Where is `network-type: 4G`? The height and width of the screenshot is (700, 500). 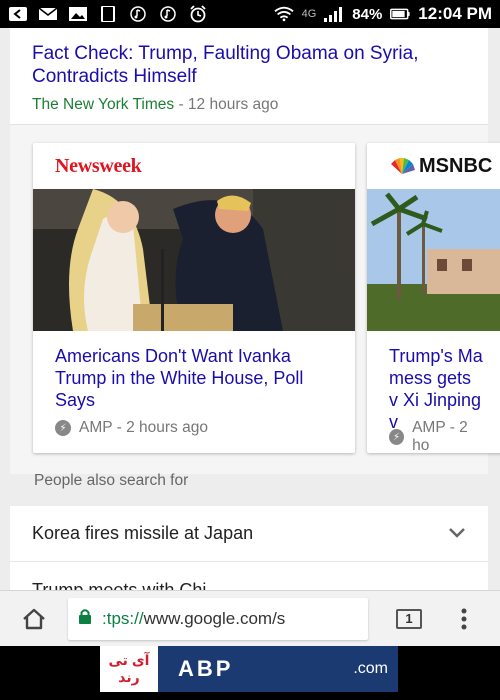
network-type: 4G is located at coordinates (309, 14).